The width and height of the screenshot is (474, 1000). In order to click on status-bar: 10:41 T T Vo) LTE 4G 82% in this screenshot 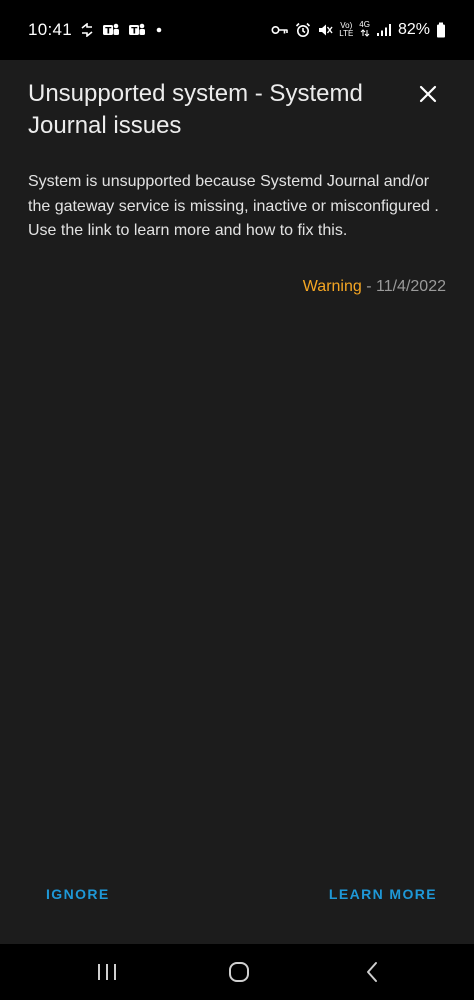, I will do `click(237, 30)`.